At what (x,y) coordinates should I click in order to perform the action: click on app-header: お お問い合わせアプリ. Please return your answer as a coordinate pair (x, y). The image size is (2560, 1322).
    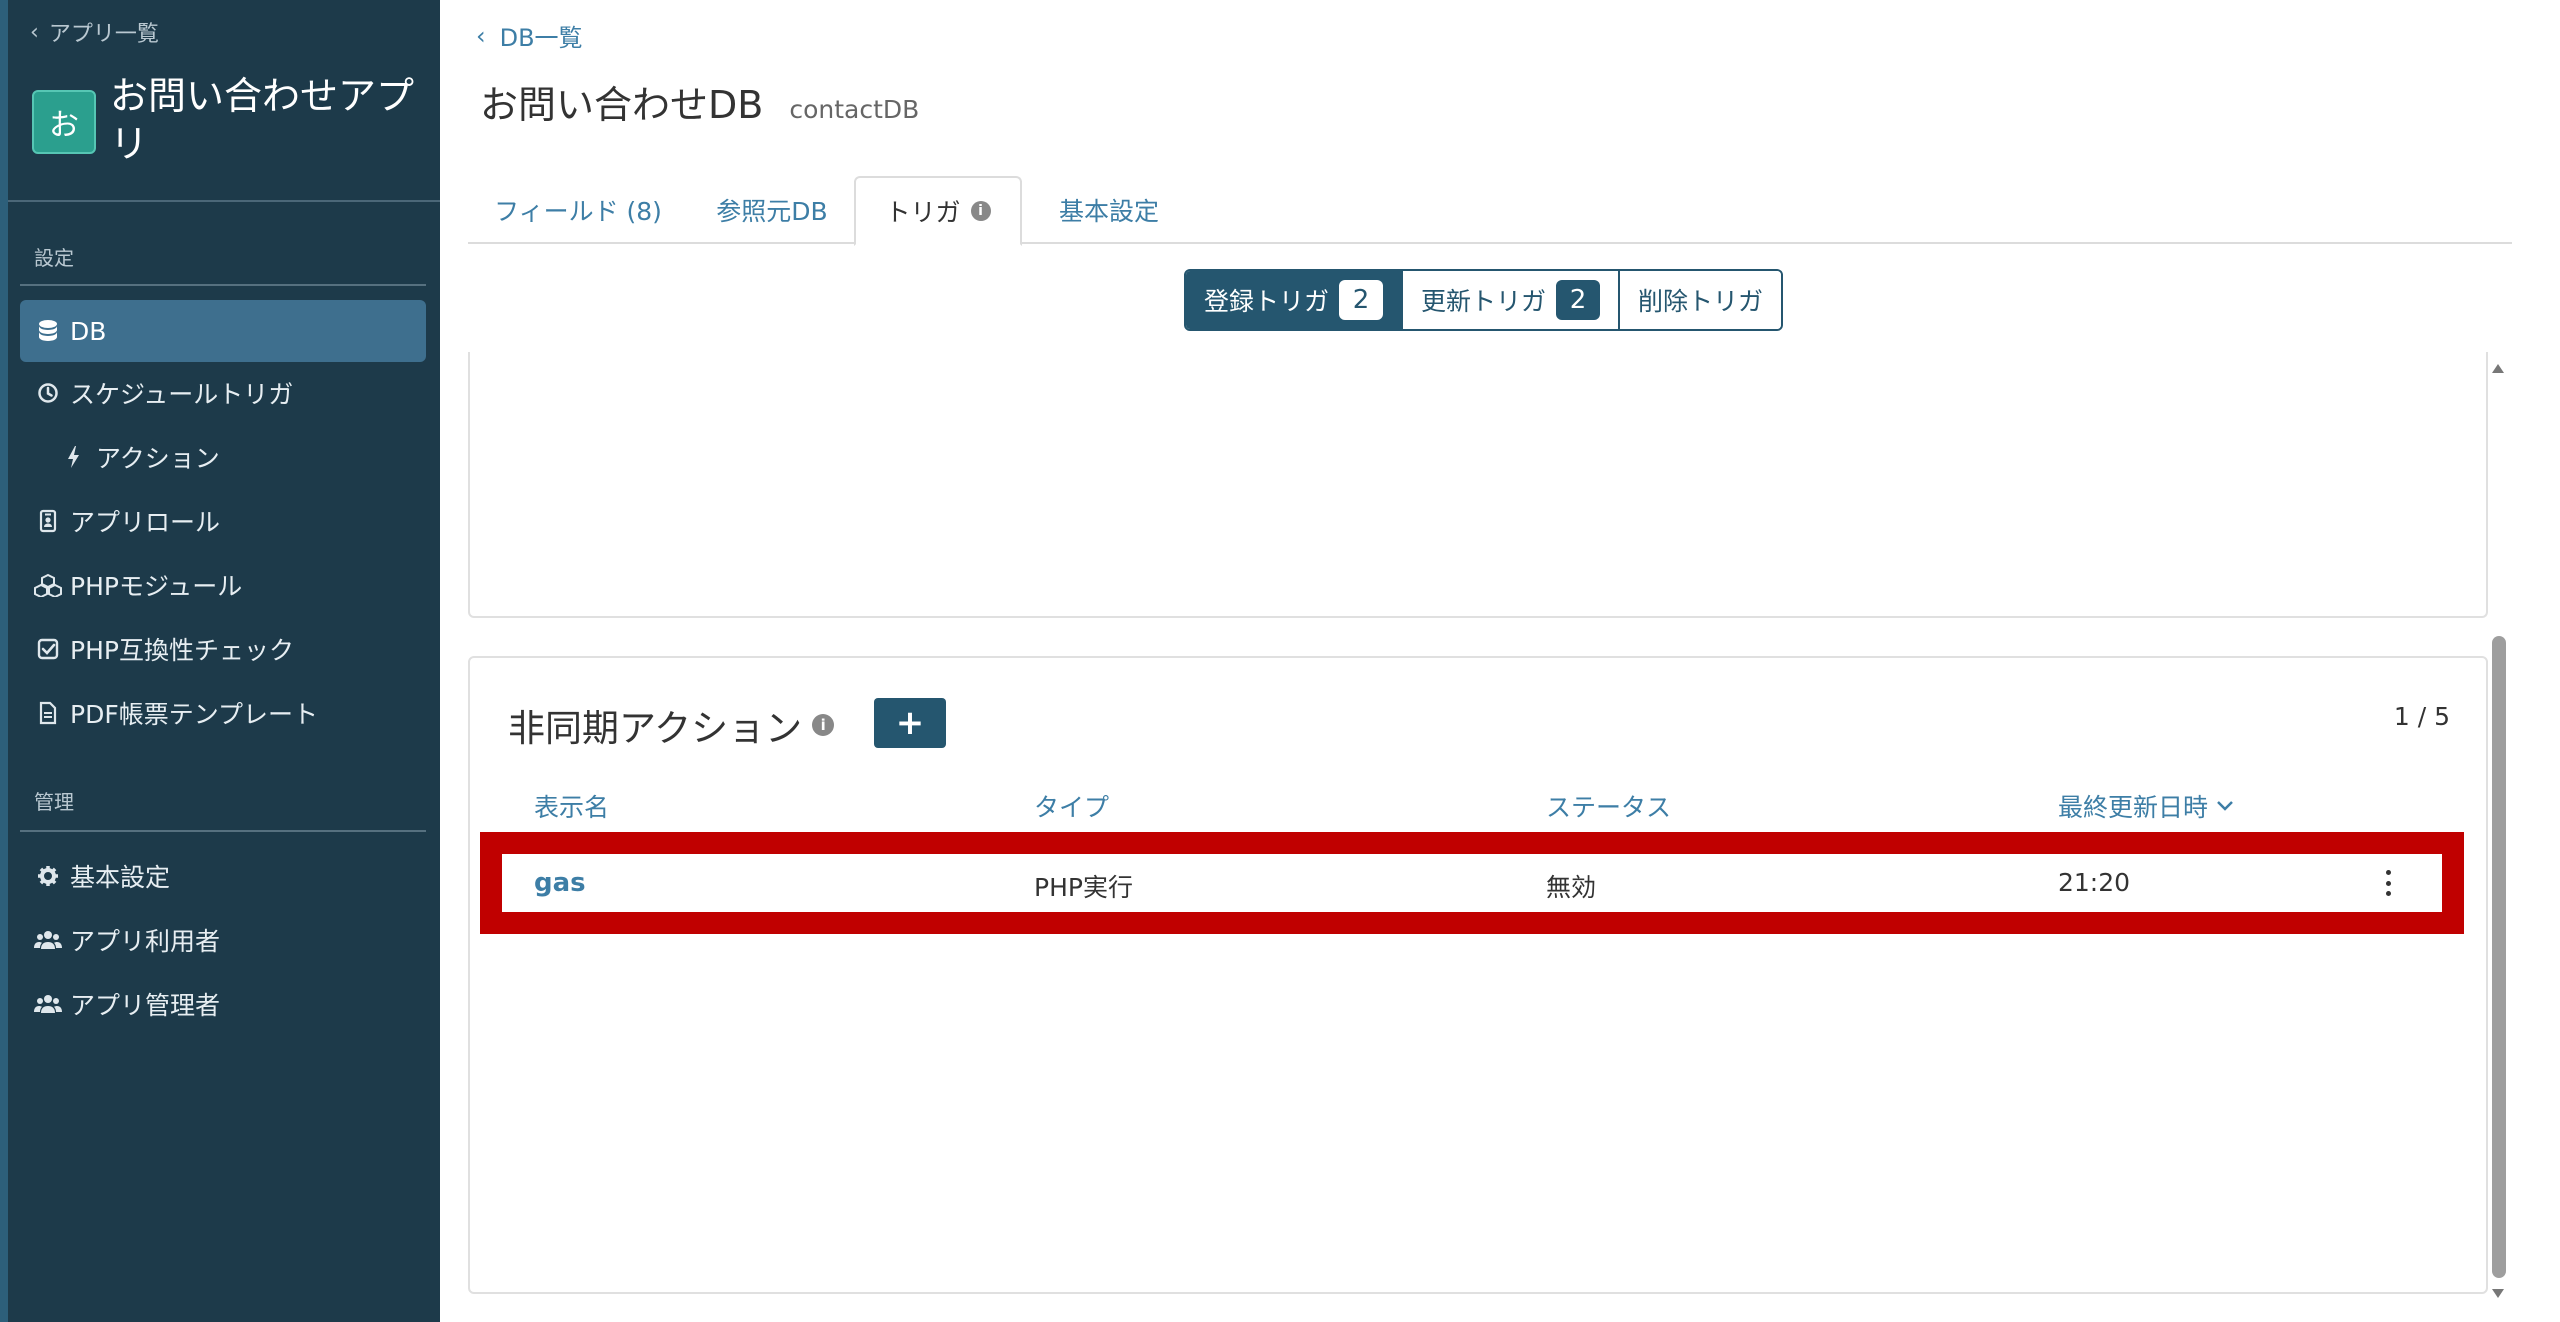
    Looking at the image, I should click on (231, 120).